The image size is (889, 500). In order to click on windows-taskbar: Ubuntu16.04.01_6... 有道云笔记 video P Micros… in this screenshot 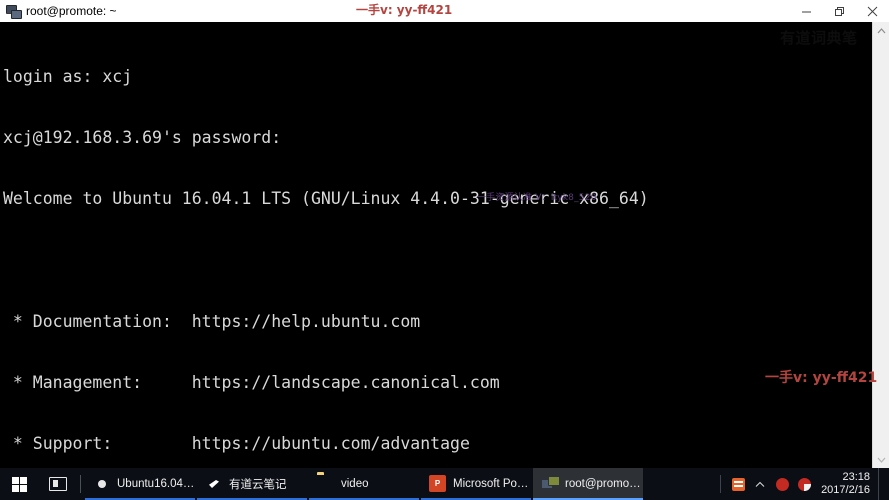, I will do `click(444, 484)`.